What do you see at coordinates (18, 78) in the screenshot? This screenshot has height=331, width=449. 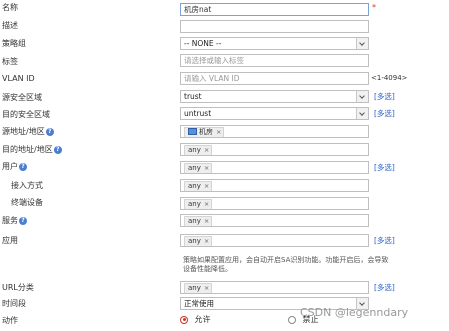 I see `vlan-id-label: VLAN ID` at bounding box center [18, 78].